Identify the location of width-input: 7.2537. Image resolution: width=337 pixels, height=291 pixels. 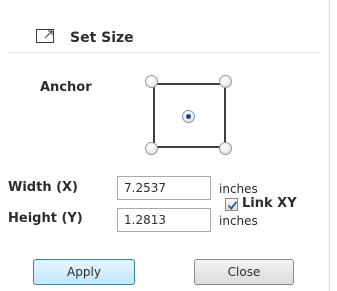
(164, 188).